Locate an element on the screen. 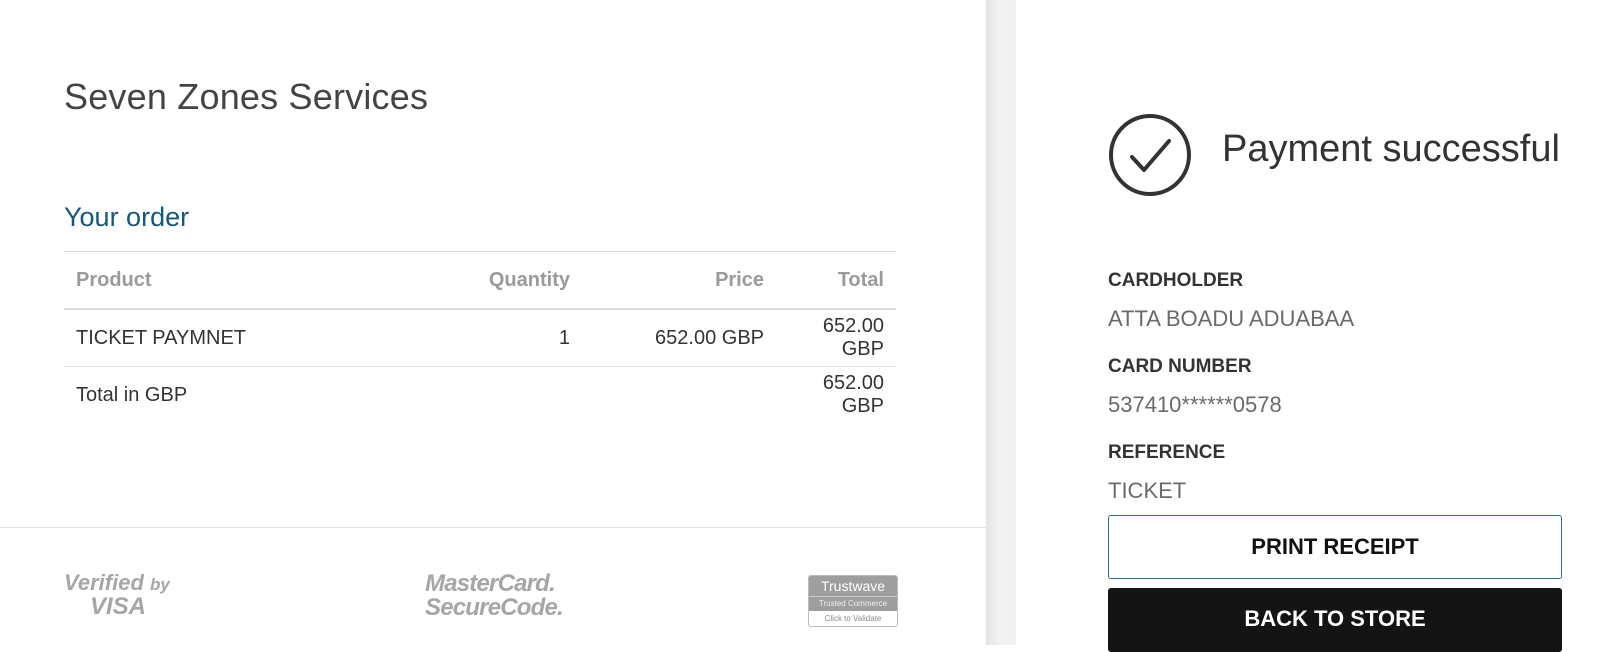 The width and height of the screenshot is (1600, 652). total-label: Total in GBP is located at coordinates (132, 394).